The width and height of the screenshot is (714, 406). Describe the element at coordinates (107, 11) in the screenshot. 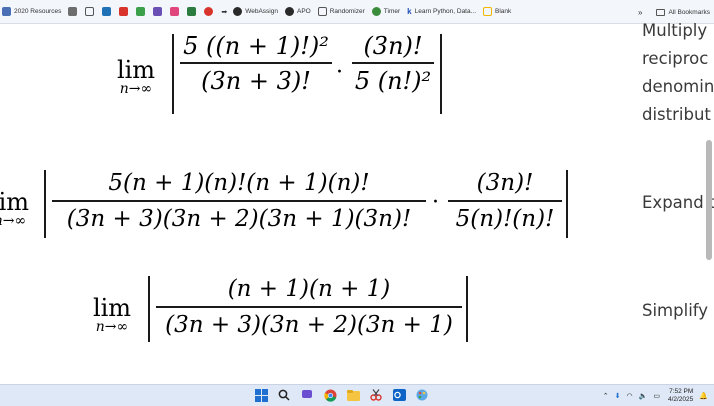

I see `bookmark-icon-blue` at that location.